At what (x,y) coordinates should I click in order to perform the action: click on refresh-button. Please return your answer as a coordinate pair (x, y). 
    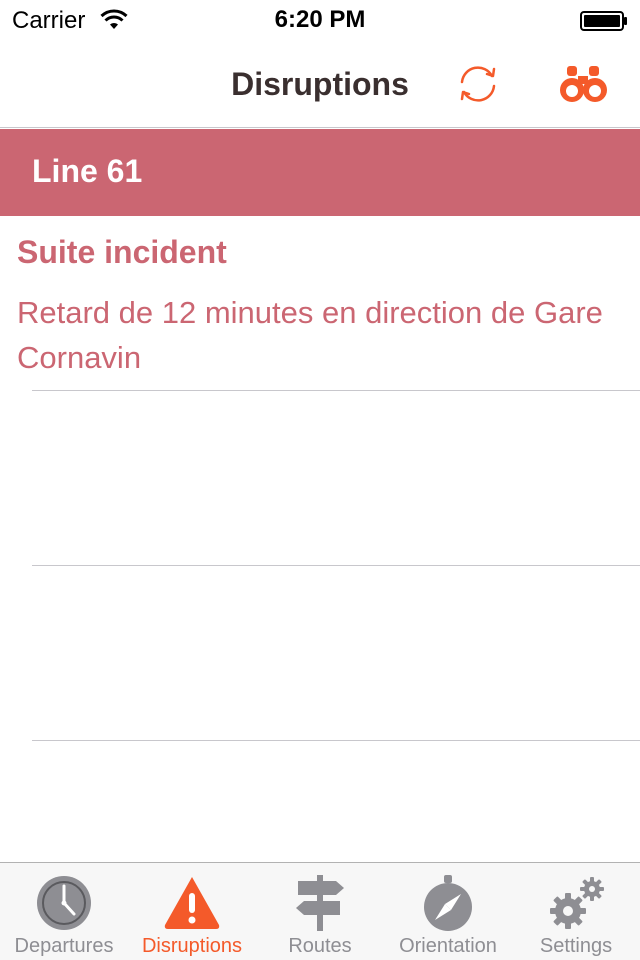
    Looking at the image, I should click on (478, 84).